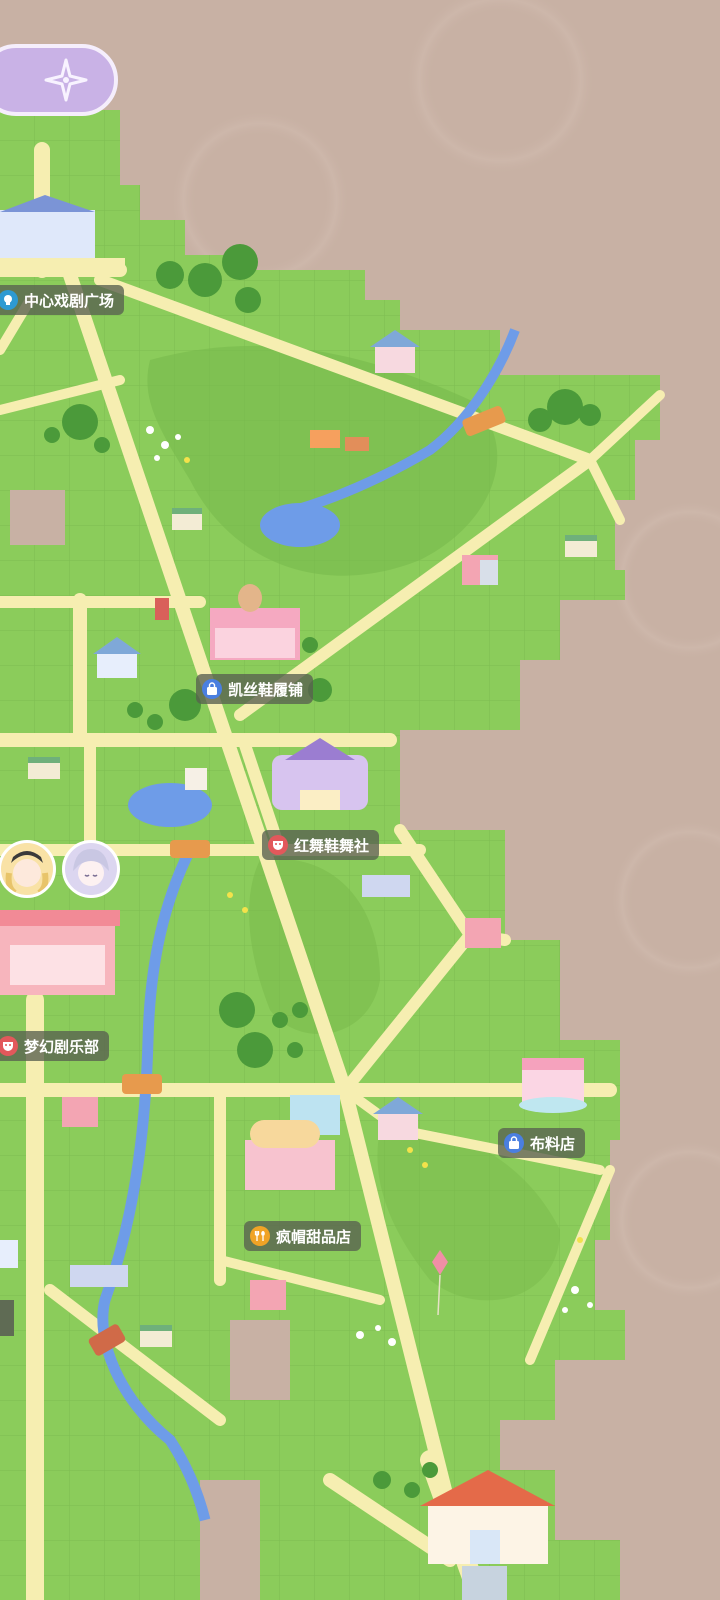 The image size is (720, 1600). What do you see at coordinates (260, 1236) in the screenshot?
I see `fork-spoon-icon` at bounding box center [260, 1236].